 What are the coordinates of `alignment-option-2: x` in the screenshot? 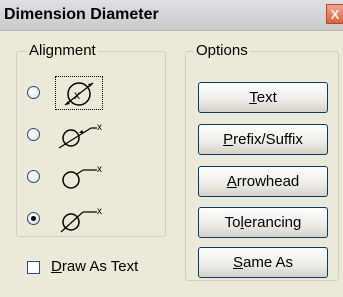 It's located at (87, 136).